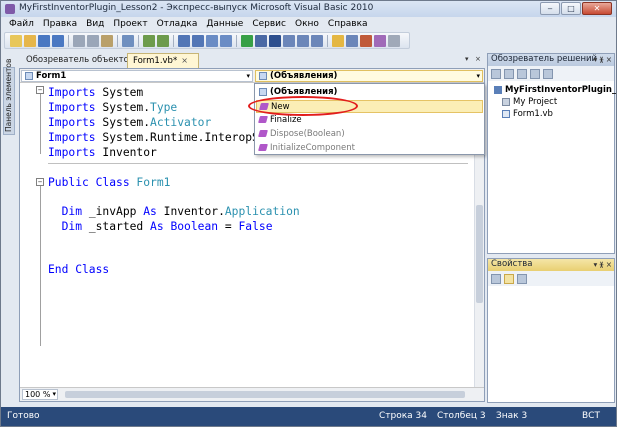  What do you see at coordinates (478, 59) in the screenshot?
I see `close-document-icon: ×` at bounding box center [478, 59].